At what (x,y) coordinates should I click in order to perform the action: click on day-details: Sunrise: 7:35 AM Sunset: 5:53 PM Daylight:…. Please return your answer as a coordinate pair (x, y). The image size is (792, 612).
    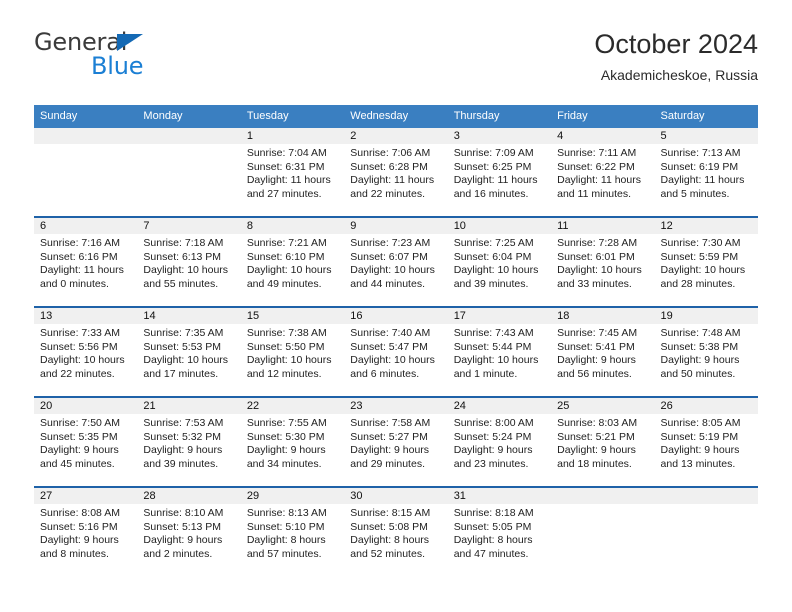
    Looking at the image, I should click on (188, 352).